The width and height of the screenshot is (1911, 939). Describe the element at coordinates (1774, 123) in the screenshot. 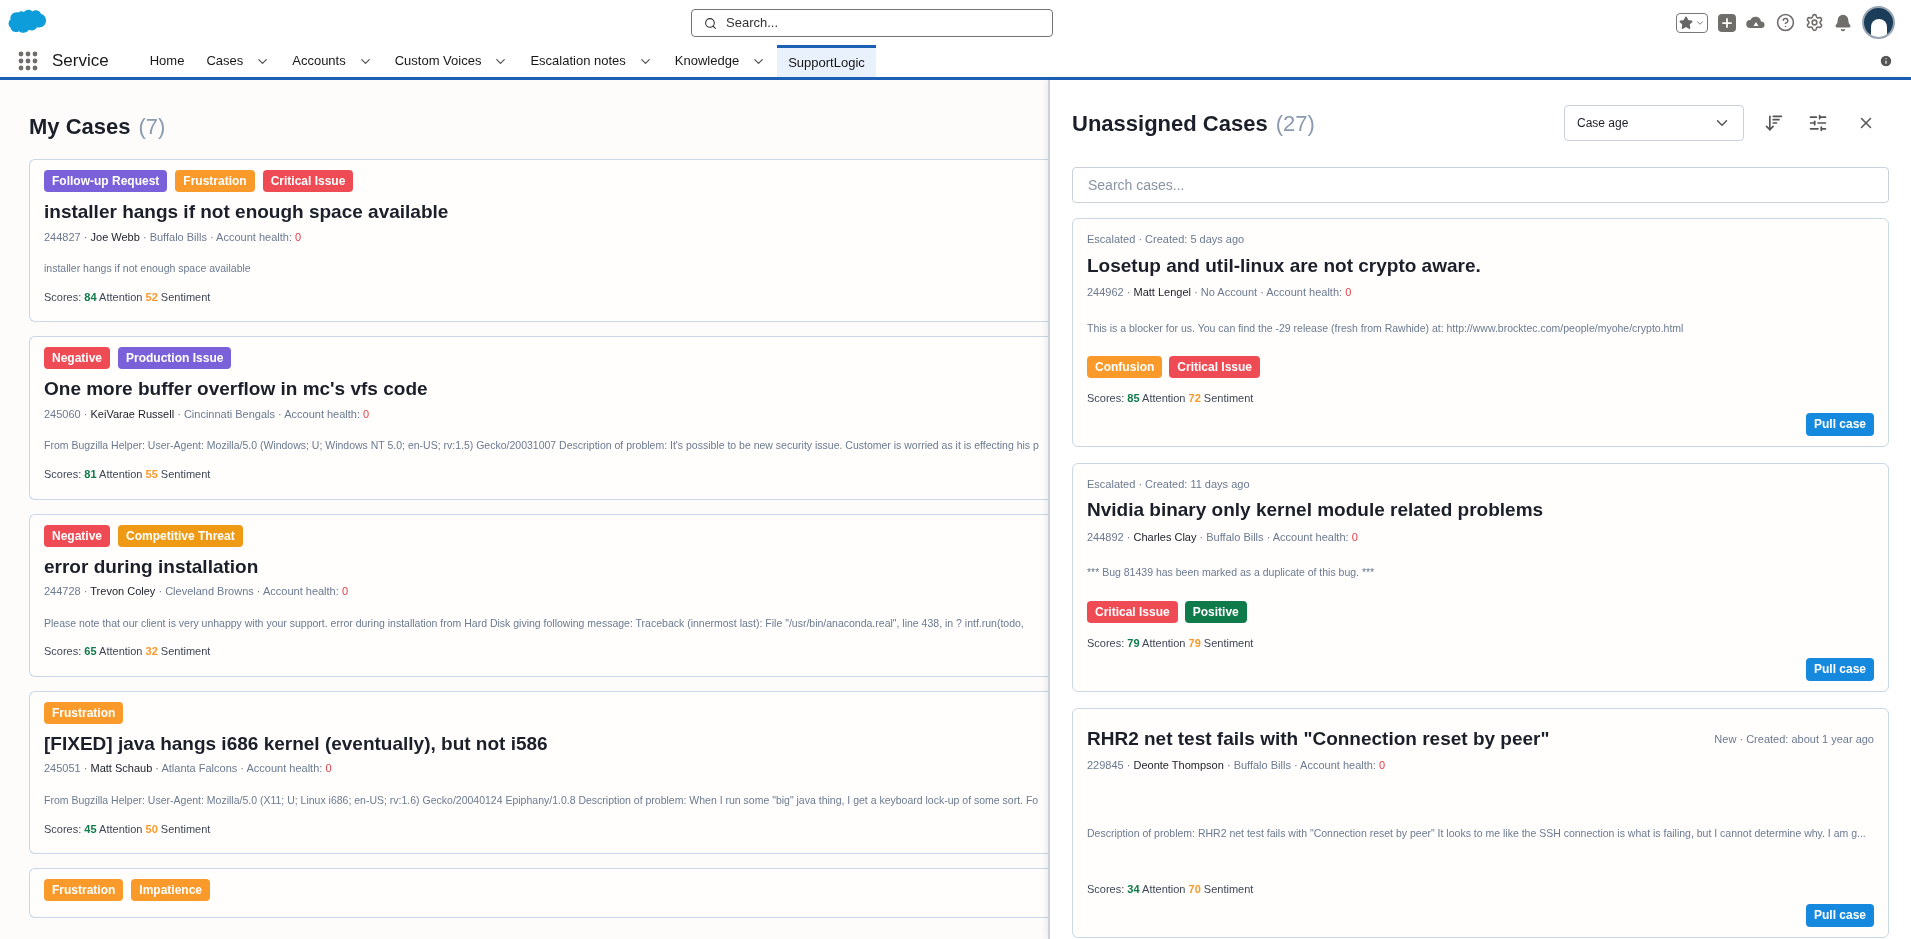

I see `sort-icon` at that location.